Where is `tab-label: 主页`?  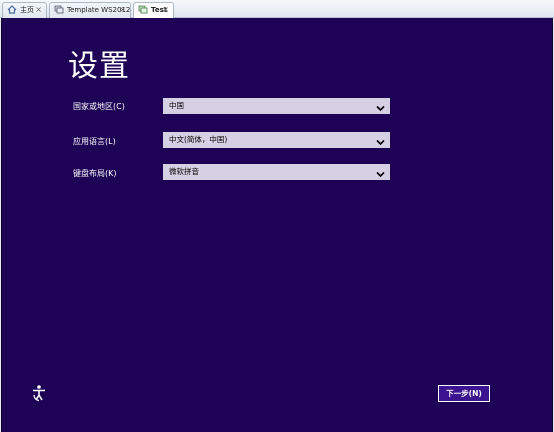
tab-label: 主页 is located at coordinates (27, 10).